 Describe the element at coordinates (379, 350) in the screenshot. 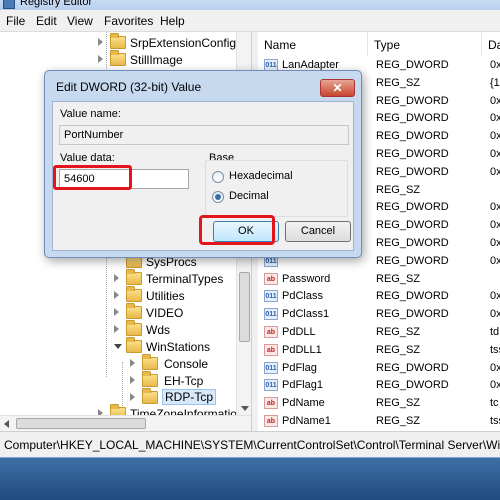

I see `value-row: ab PdDLL1 REG_SZ tss` at that location.